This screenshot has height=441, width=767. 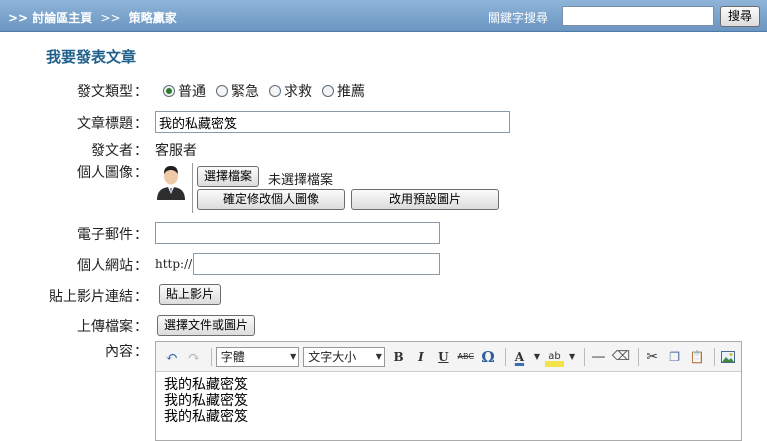 I want to click on choose-avatar-file-button: 選擇檔案, so click(x=228, y=176).